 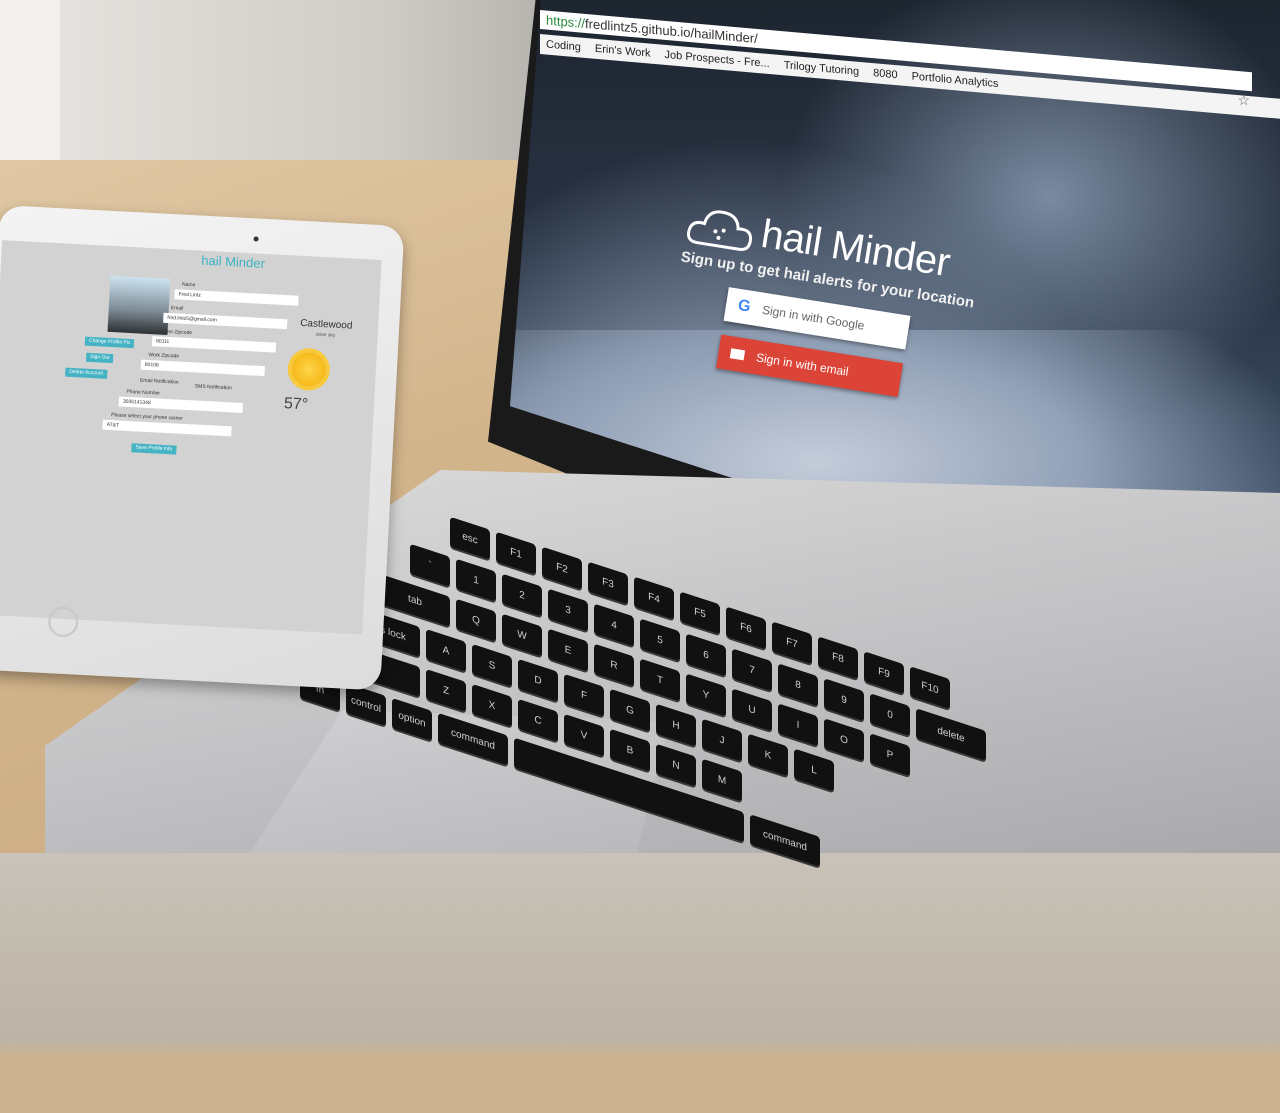 What do you see at coordinates (109, 342) in the screenshot?
I see `change-profile-pic-button: Change Profile Pic` at bounding box center [109, 342].